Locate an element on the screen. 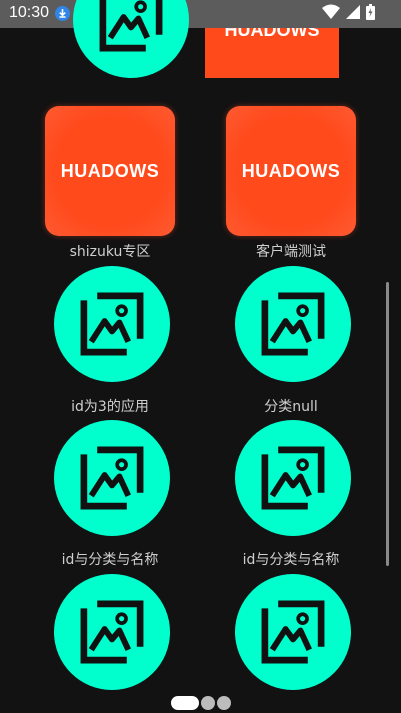 The height and width of the screenshot is (713, 401). scrollbar is located at coordinates (387, 424).